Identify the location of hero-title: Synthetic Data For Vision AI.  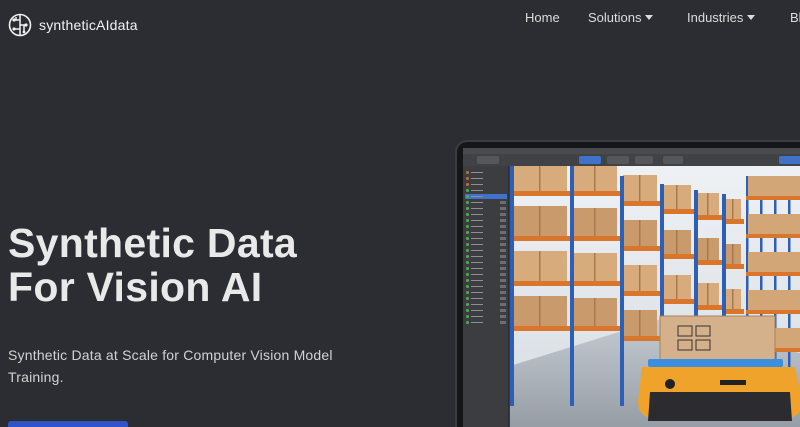
(188, 265).